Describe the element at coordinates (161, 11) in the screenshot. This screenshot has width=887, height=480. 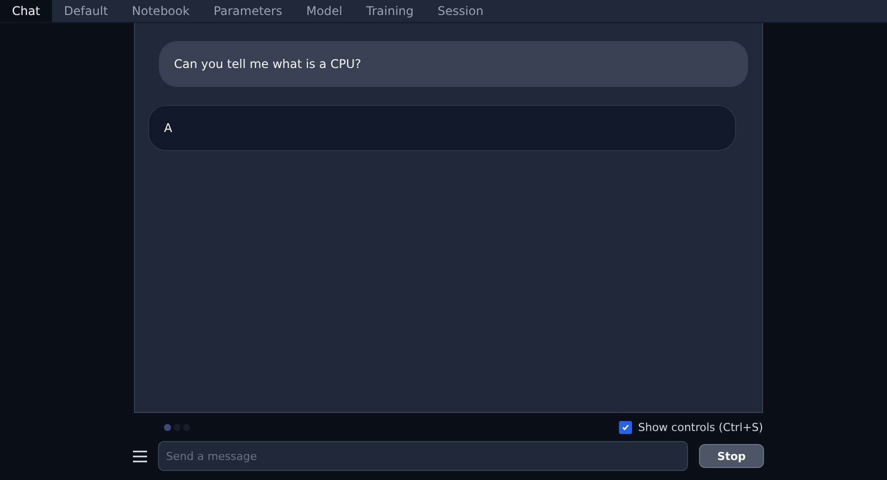
I see `tab: Notebook` at that location.